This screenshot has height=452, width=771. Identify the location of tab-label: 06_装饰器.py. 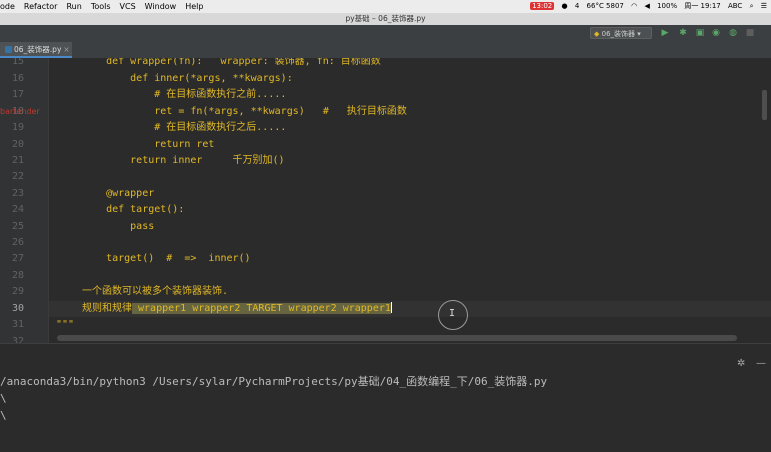
(38, 49).